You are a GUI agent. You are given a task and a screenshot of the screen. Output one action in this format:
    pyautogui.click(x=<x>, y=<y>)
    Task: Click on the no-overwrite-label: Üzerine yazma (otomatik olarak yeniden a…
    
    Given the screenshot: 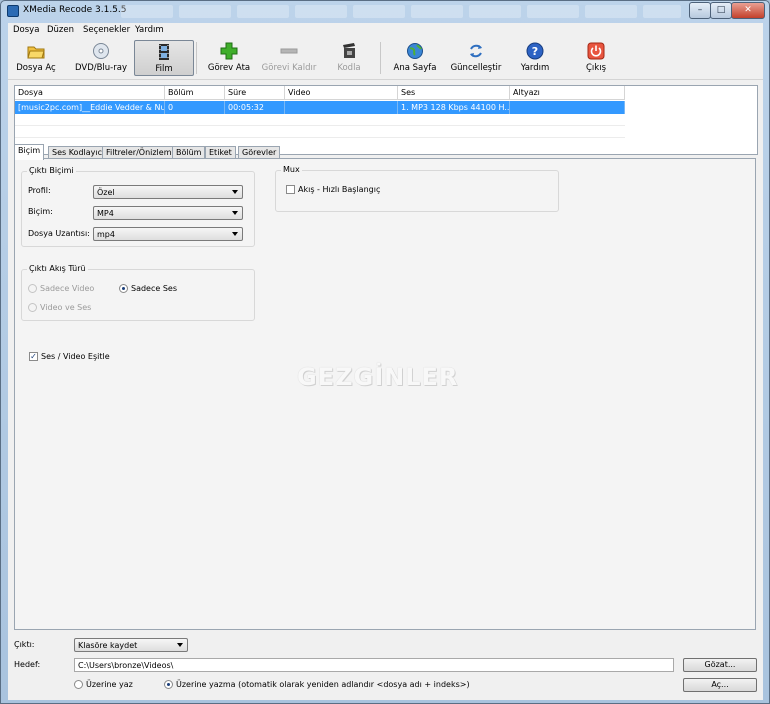 What is the action you would take?
    pyautogui.click(x=323, y=684)
    